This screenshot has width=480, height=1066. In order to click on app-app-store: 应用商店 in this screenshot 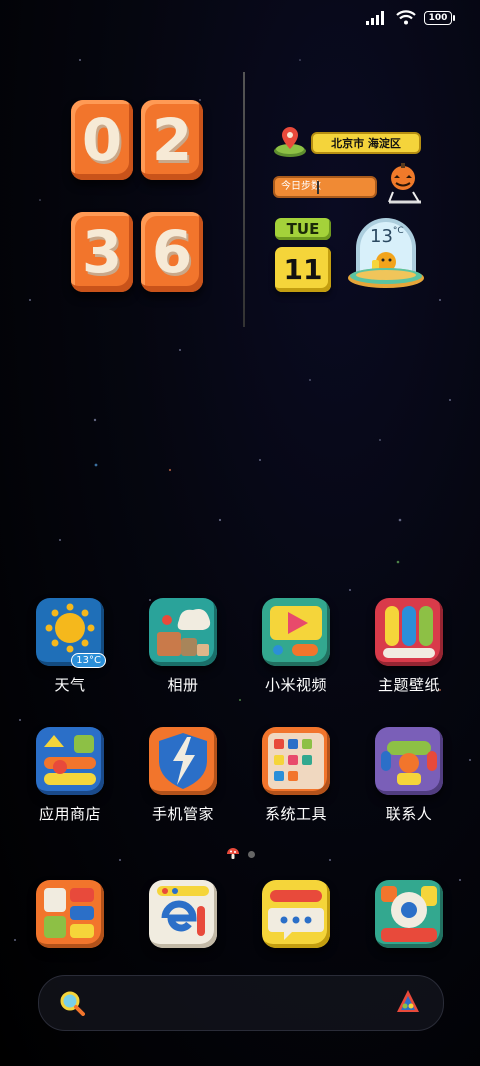, I will do `click(70, 775)`.